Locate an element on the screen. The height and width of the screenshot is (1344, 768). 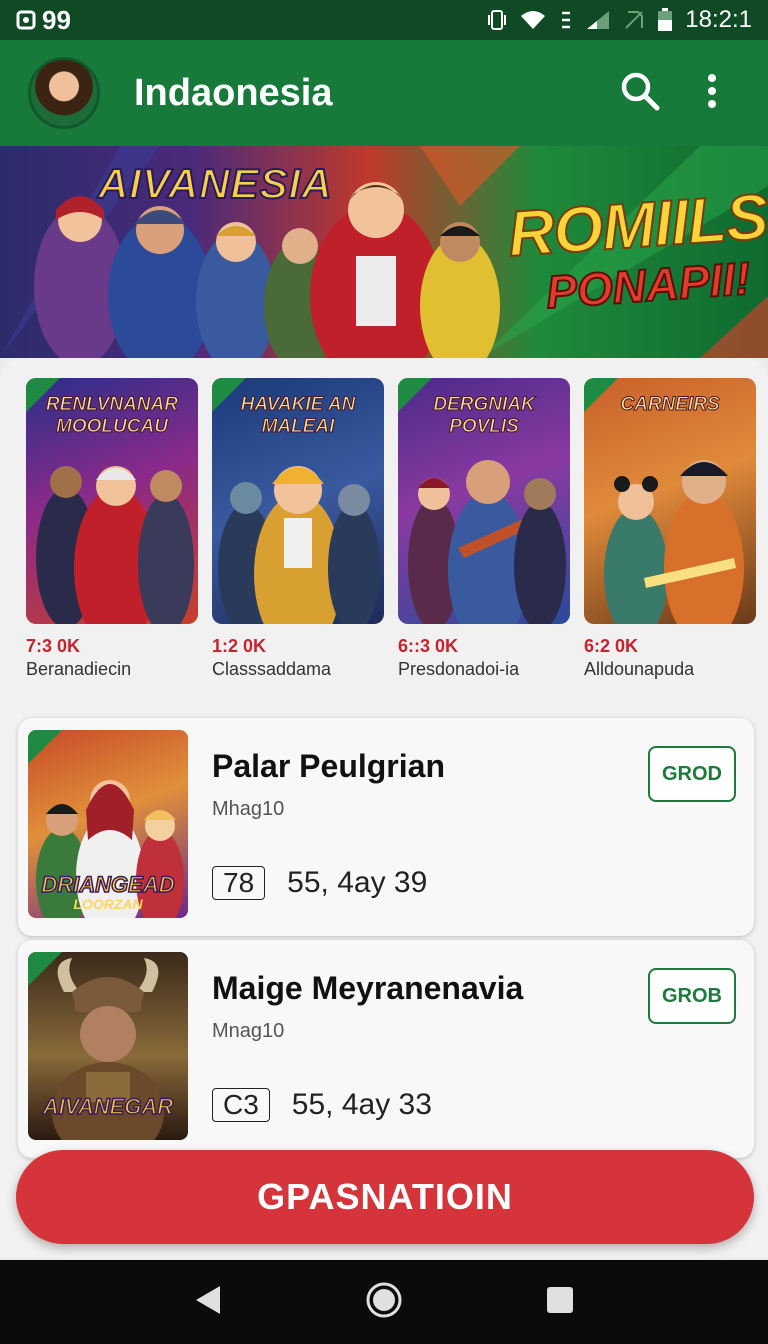
carousel-card: RENLVNANAR MOOLUCAU 7:3 0K Beranadiecin is located at coordinates (112, 533).